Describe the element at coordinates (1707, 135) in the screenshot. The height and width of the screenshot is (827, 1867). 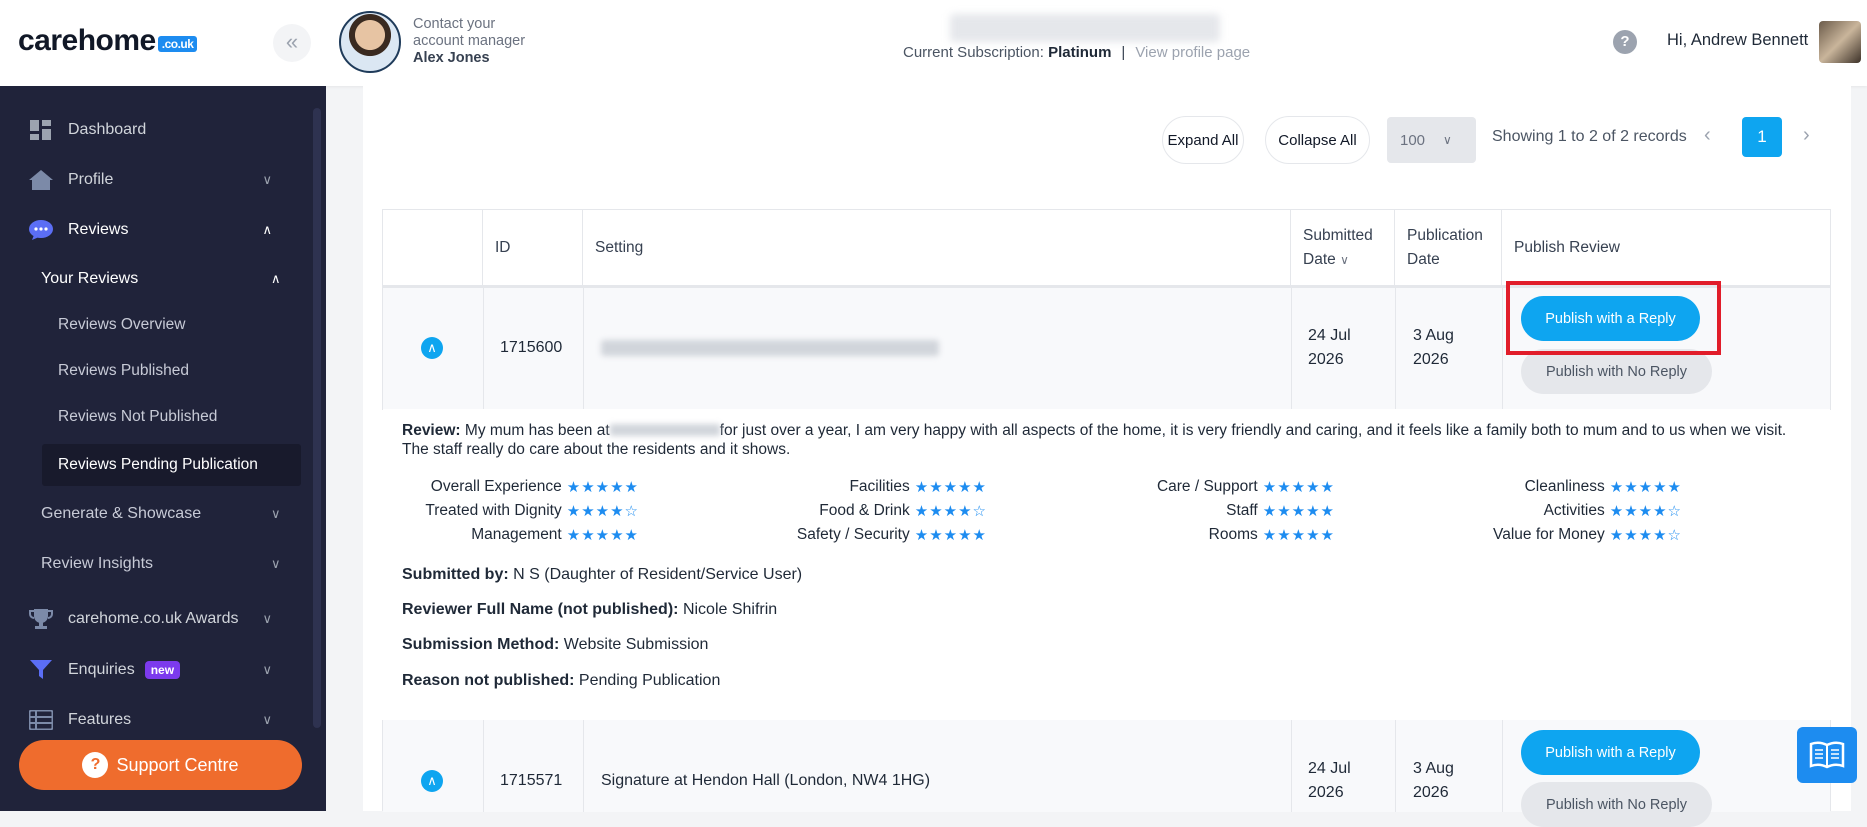
I see `prev-page-button: ‹` at that location.